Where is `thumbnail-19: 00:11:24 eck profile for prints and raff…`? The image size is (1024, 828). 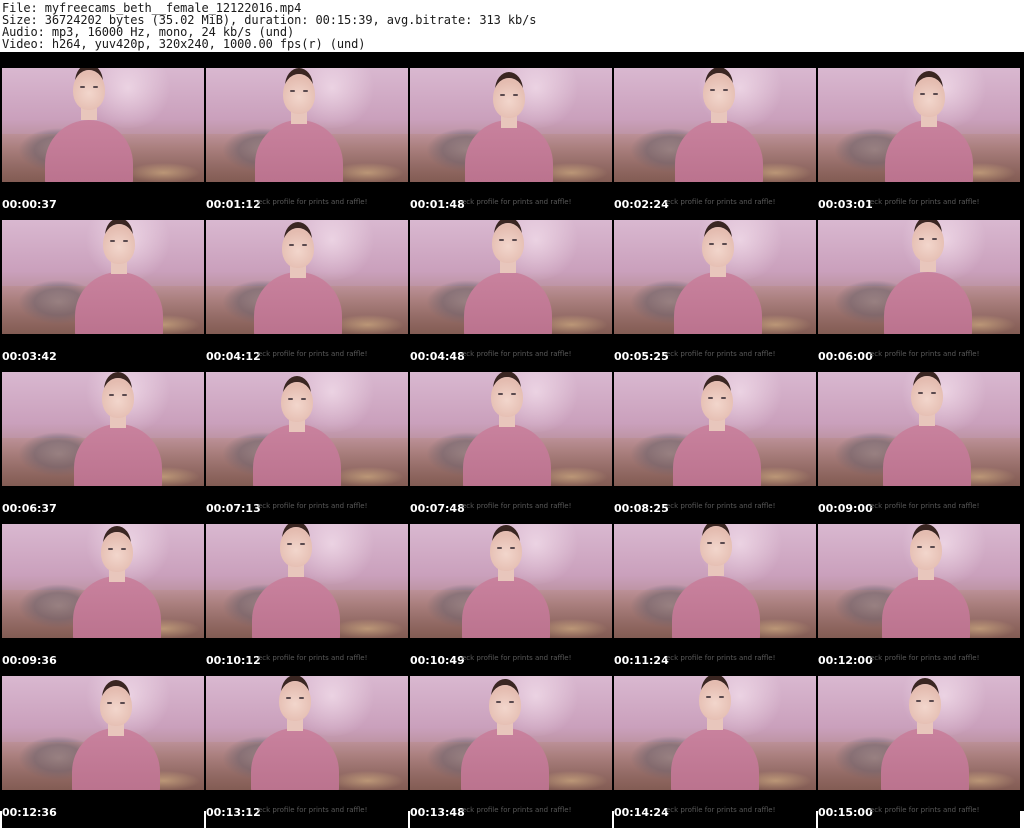 thumbnail-19: 00:11:24 eck profile for prints and raff… is located at coordinates (715, 600).